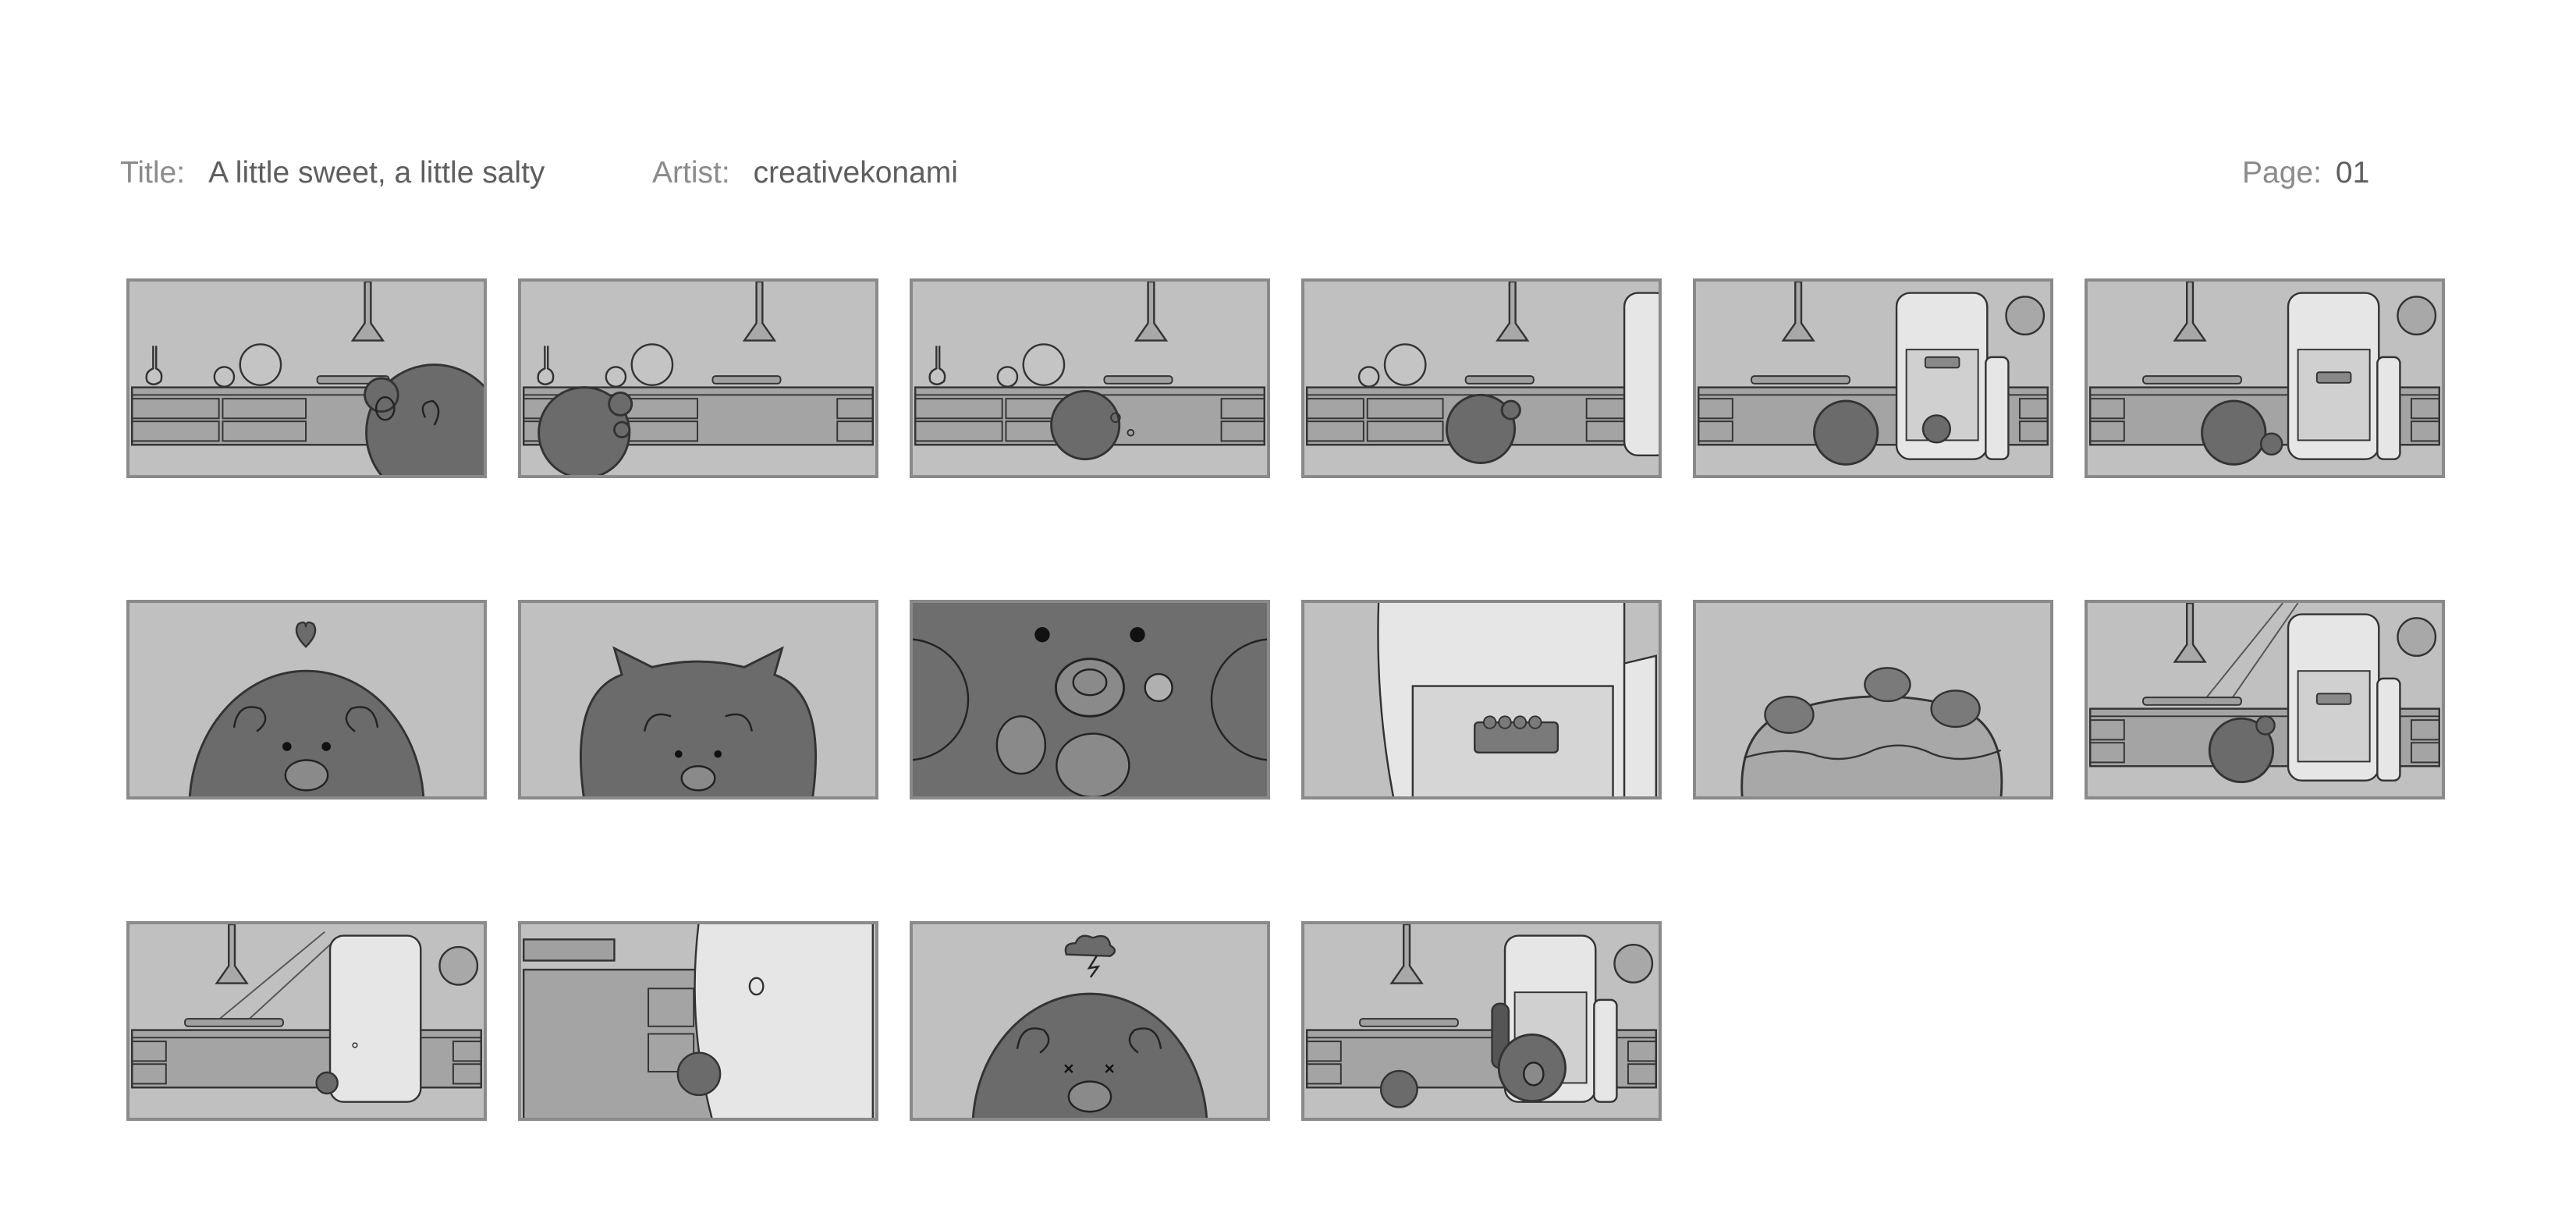 The image size is (2576, 1209). Describe the element at coordinates (855, 173) in the screenshot. I see `artist-value: creativekonami` at that location.